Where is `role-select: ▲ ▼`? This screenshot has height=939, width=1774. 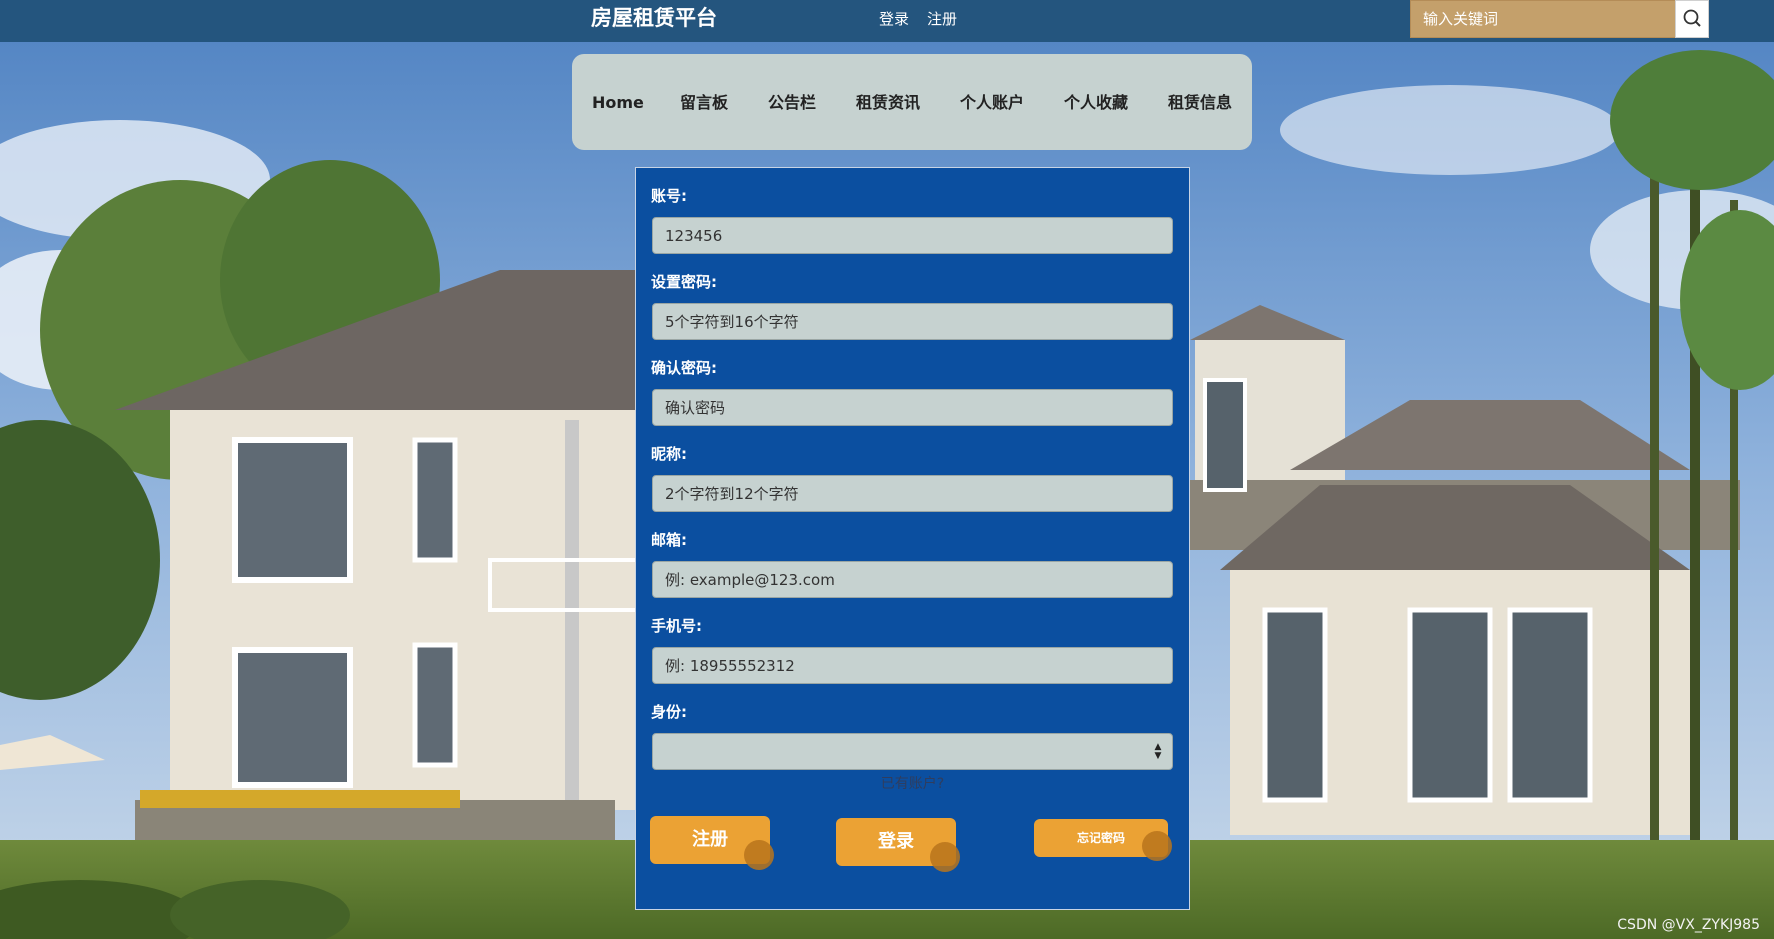 role-select: ▲ ▼ is located at coordinates (912, 751).